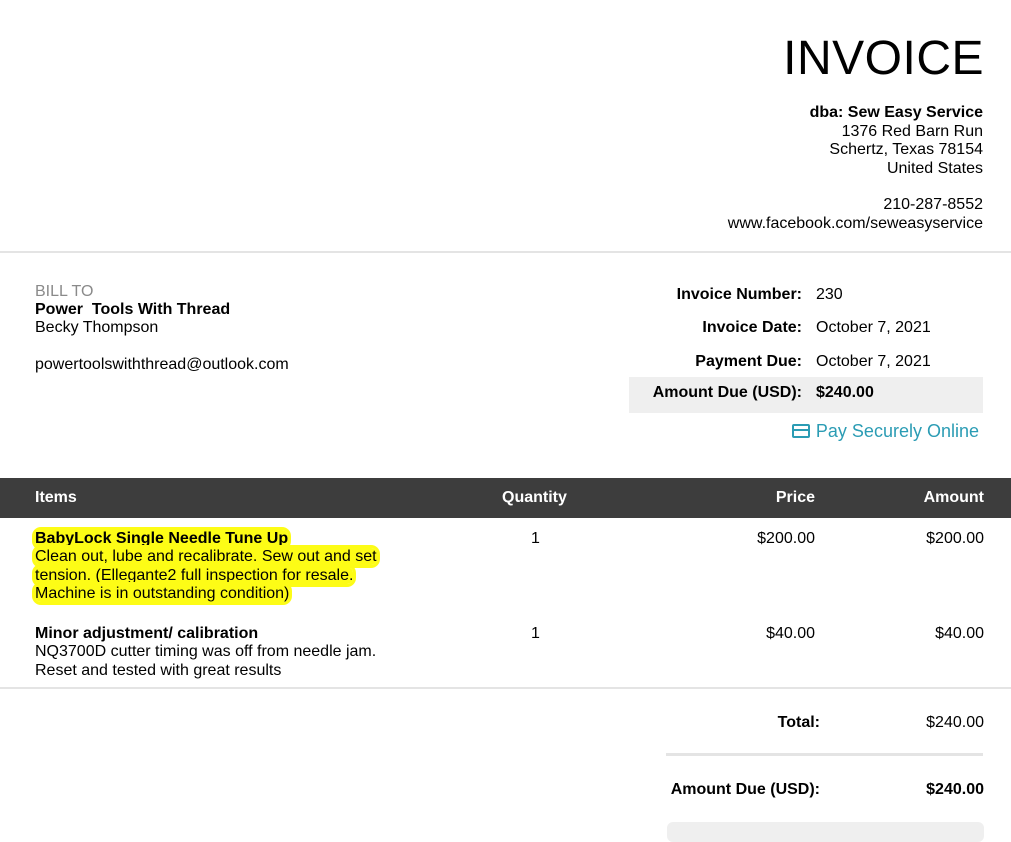 Image resolution: width=1011 pixels, height=842 pixels. Describe the element at coordinates (955, 789) in the screenshot. I see `total-amount-due-value: $240.00` at that location.